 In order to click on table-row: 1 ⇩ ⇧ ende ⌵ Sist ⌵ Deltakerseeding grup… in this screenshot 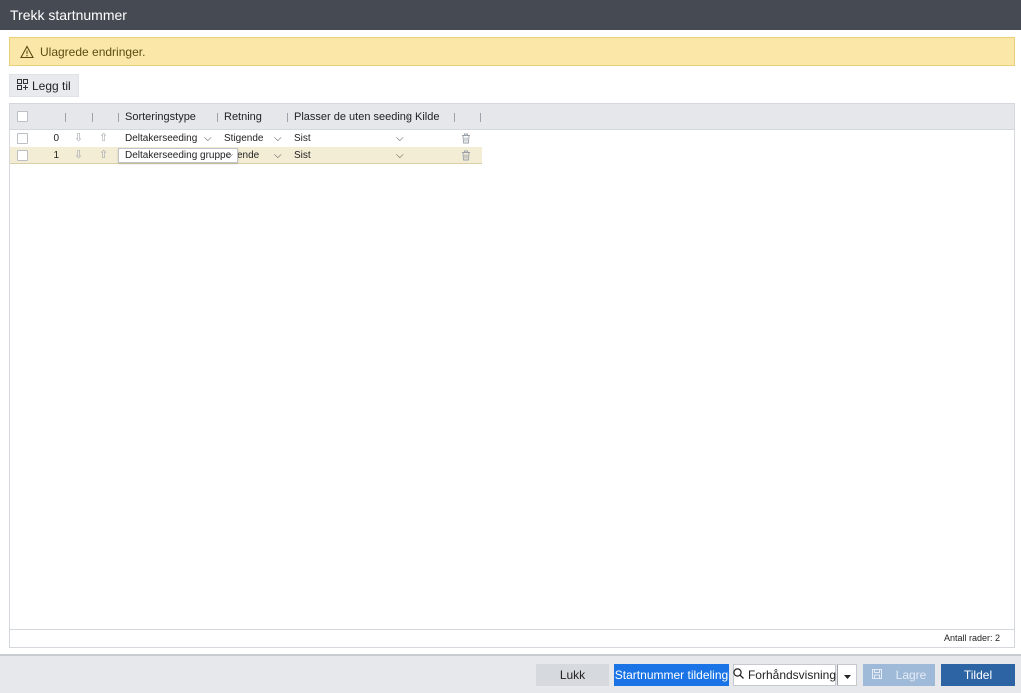, I will do `click(246, 155)`.